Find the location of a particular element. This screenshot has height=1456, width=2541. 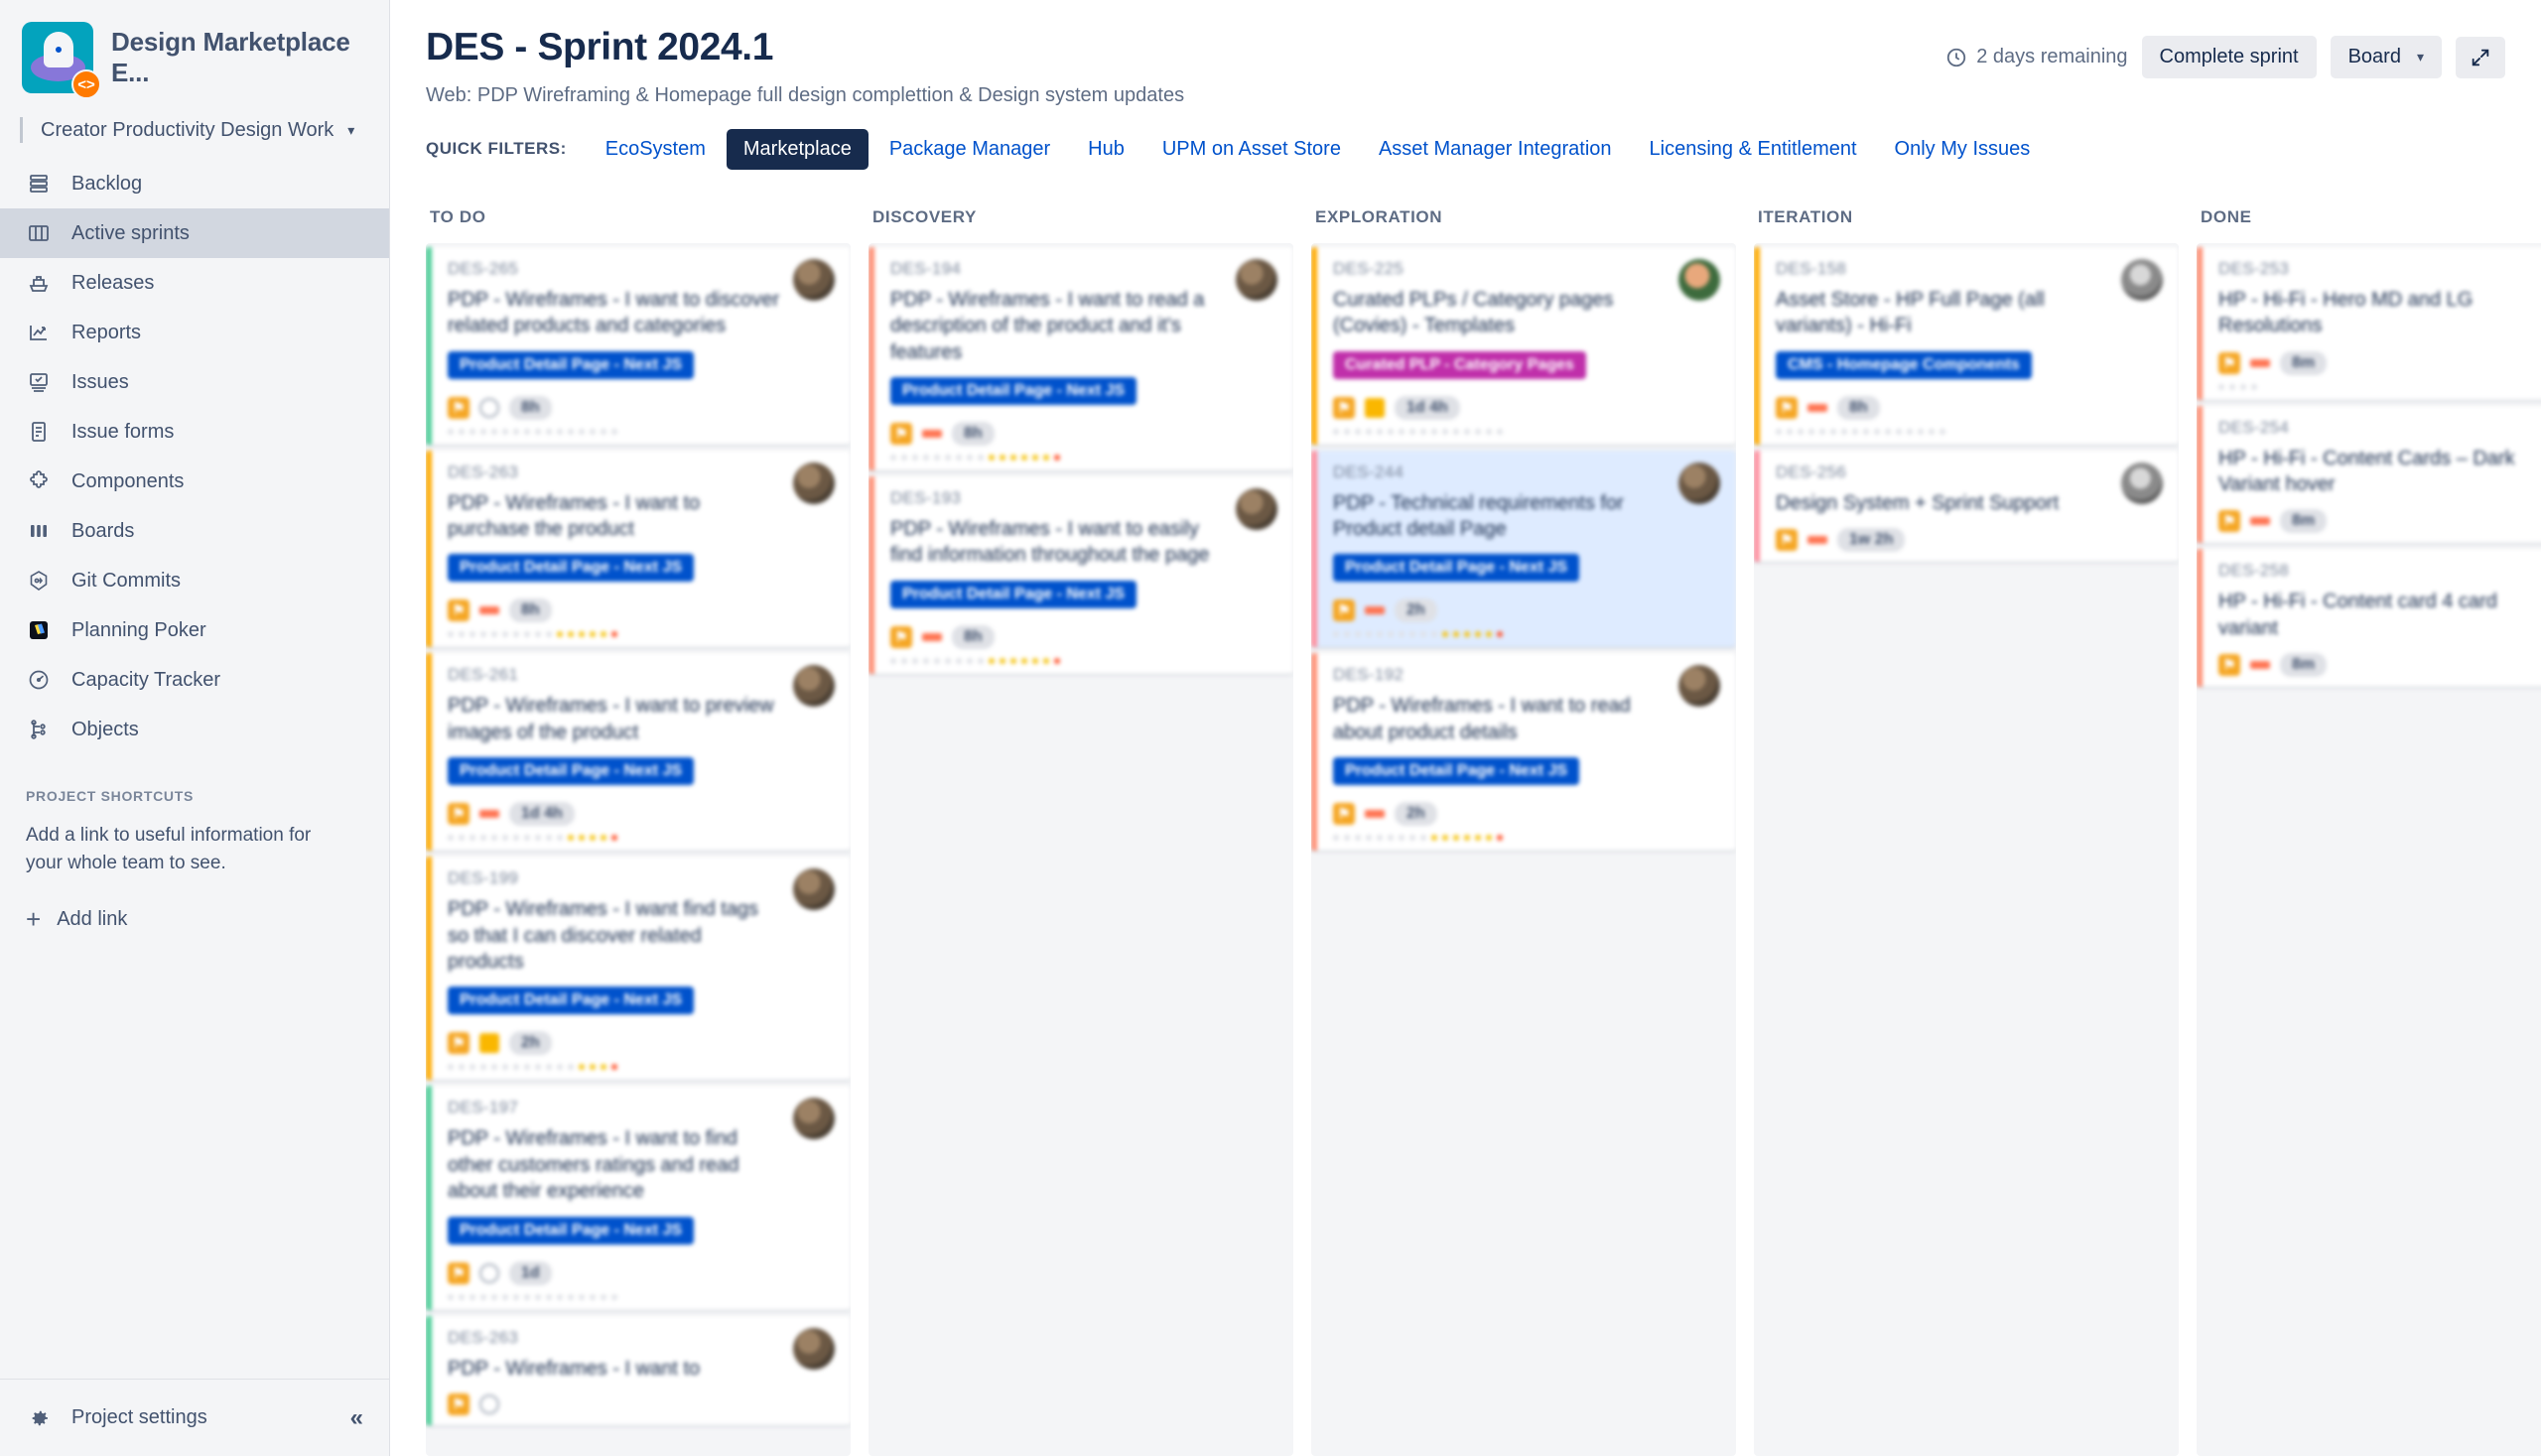

sidebar-item-releases: Releases is located at coordinates (194, 283).